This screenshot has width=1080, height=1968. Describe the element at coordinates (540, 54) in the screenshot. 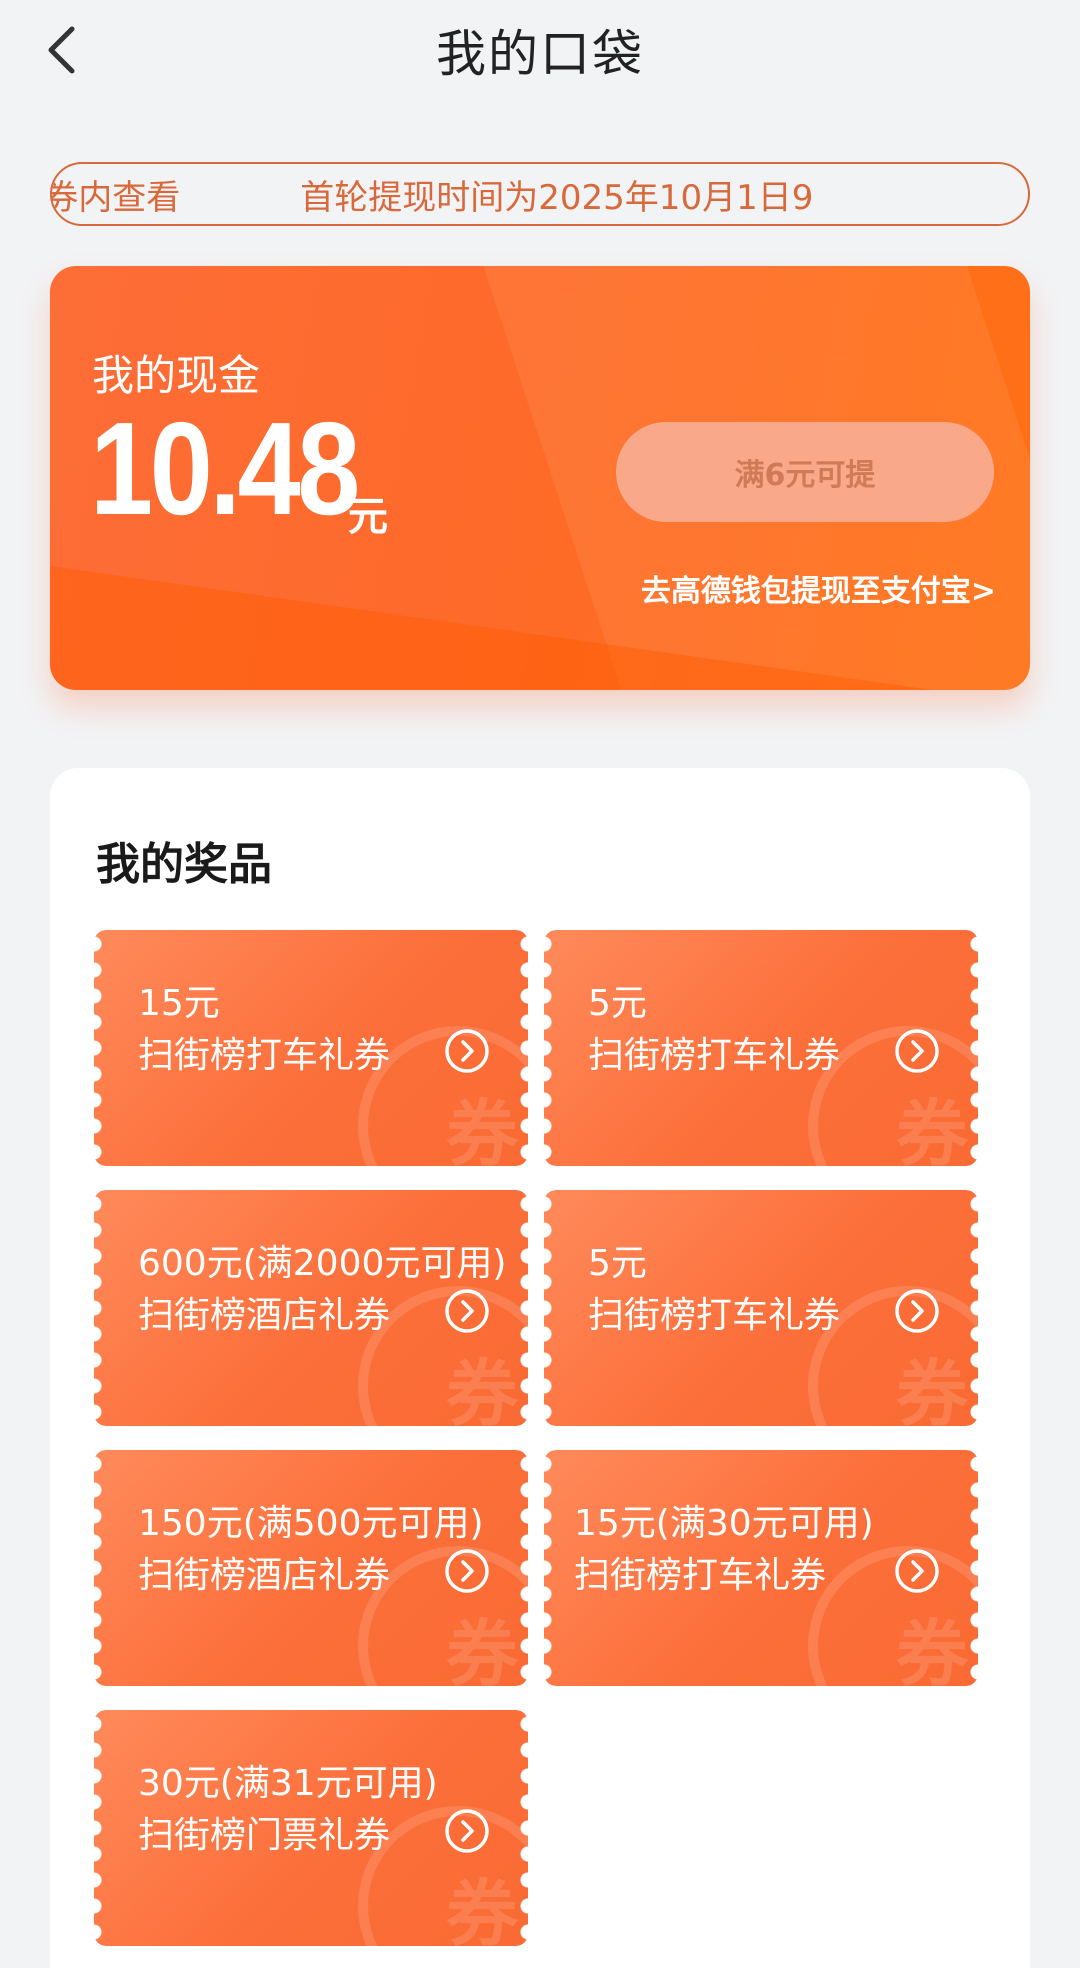

I see `page-title: 我的口袋` at that location.